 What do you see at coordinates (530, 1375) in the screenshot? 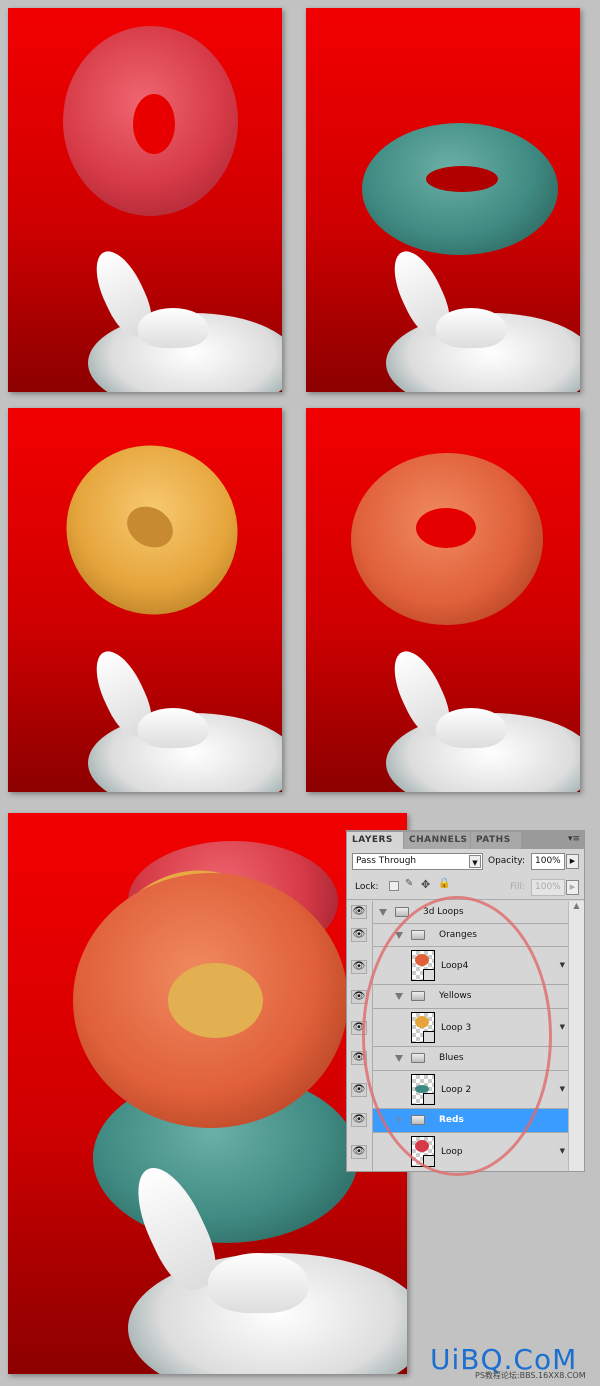
I see `watermark-subtext: PS教程论坛:BBS.16XX8.COM` at bounding box center [530, 1375].